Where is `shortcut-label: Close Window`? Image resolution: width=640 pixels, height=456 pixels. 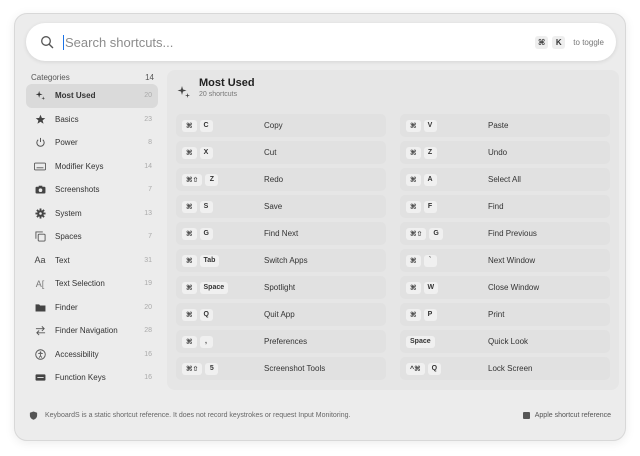 shortcut-label: Close Window is located at coordinates (514, 287).